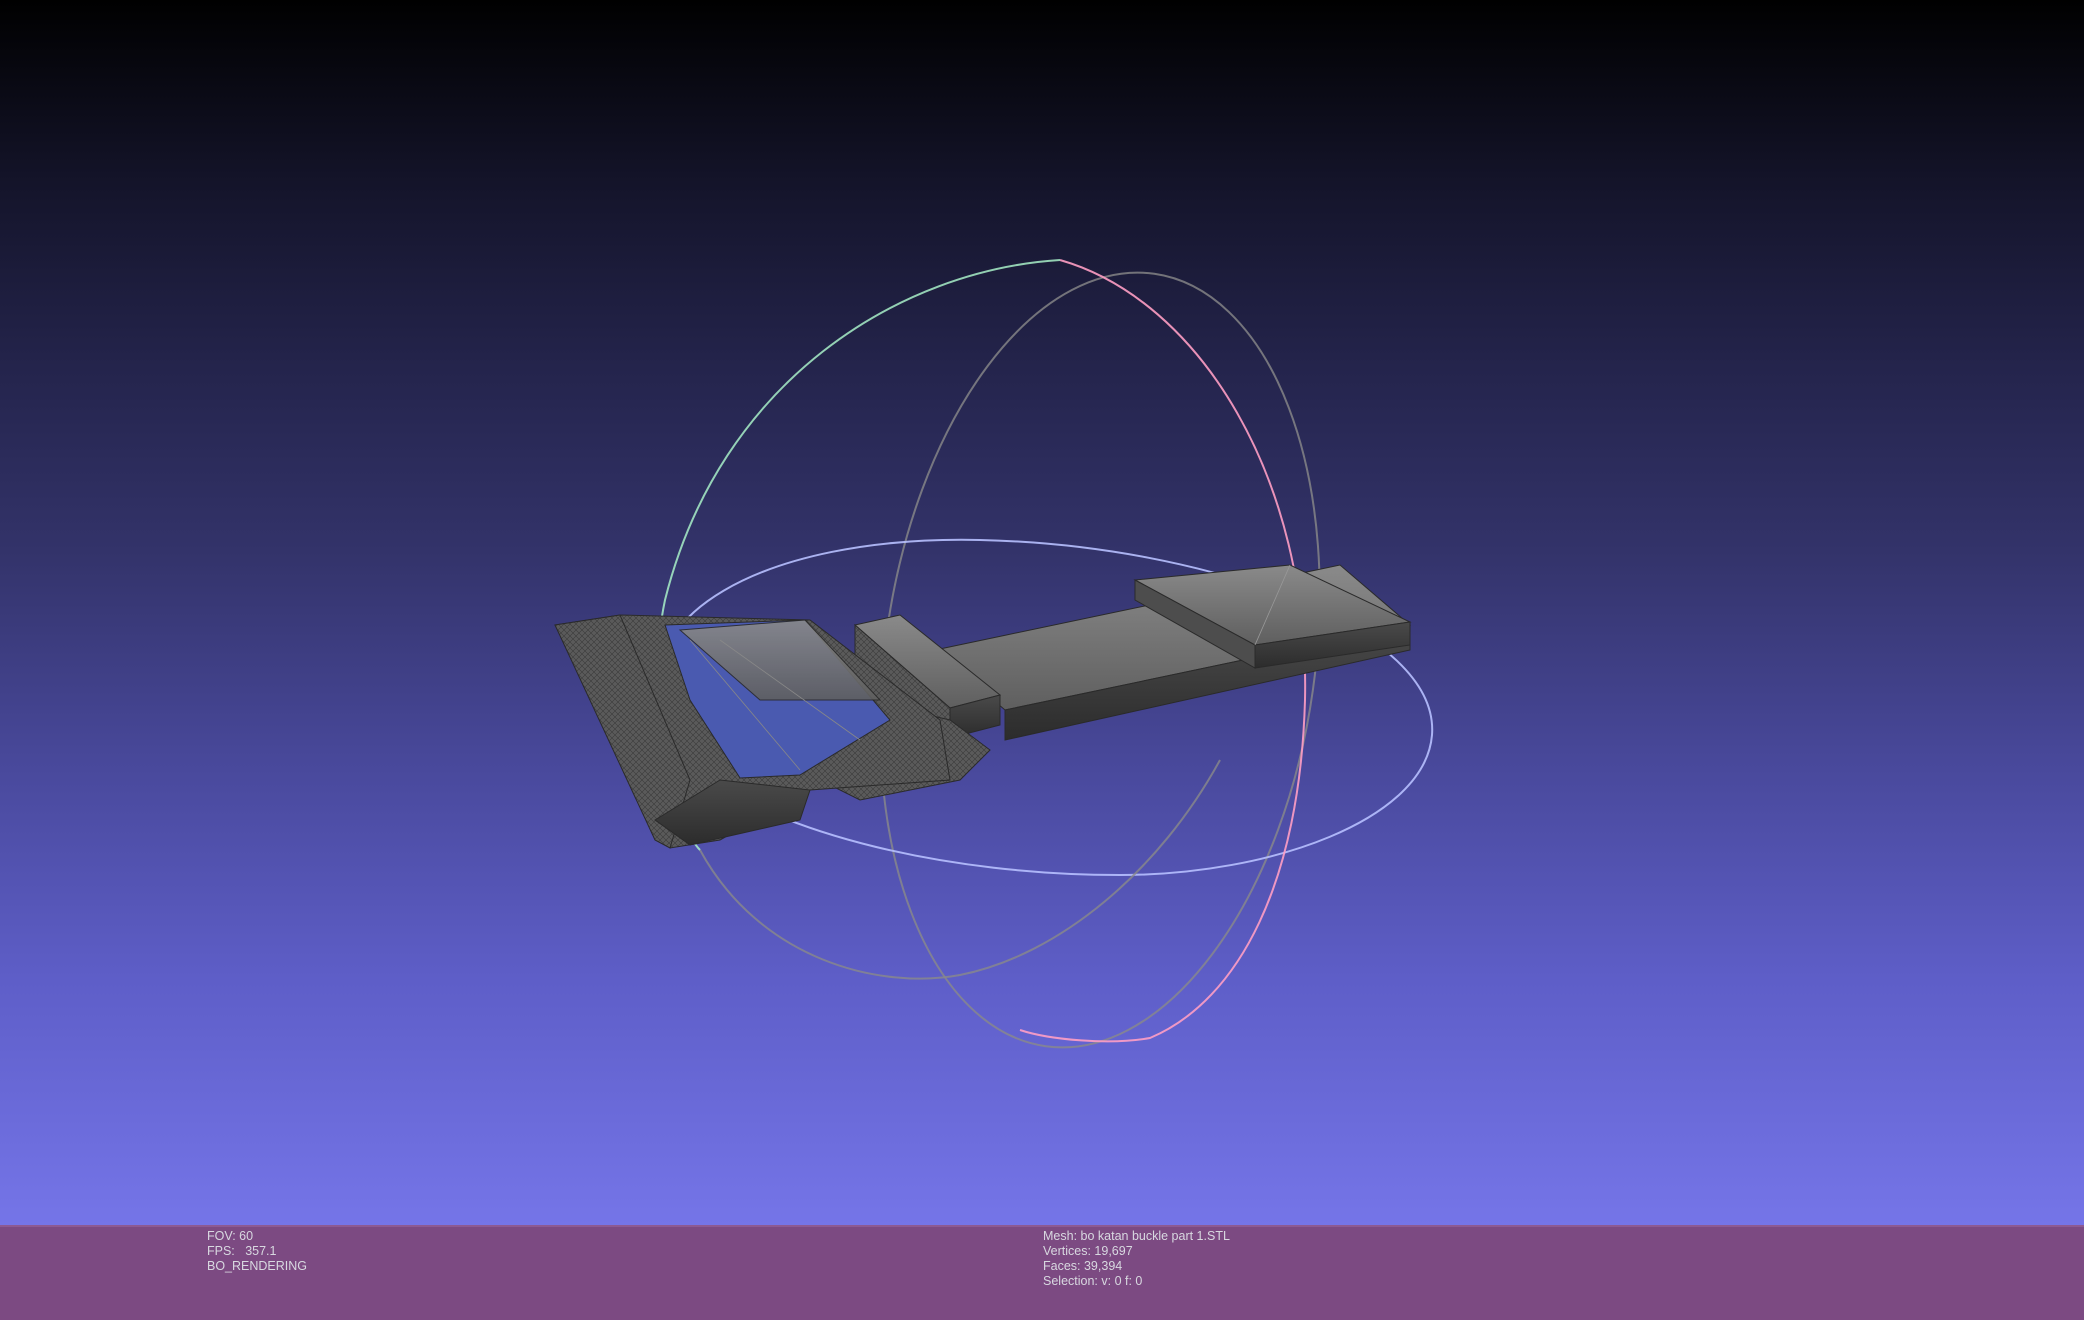 This screenshot has height=1320, width=2084. What do you see at coordinates (242, 1251) in the screenshot?
I see `fps-readout: FPS: 357.1` at bounding box center [242, 1251].